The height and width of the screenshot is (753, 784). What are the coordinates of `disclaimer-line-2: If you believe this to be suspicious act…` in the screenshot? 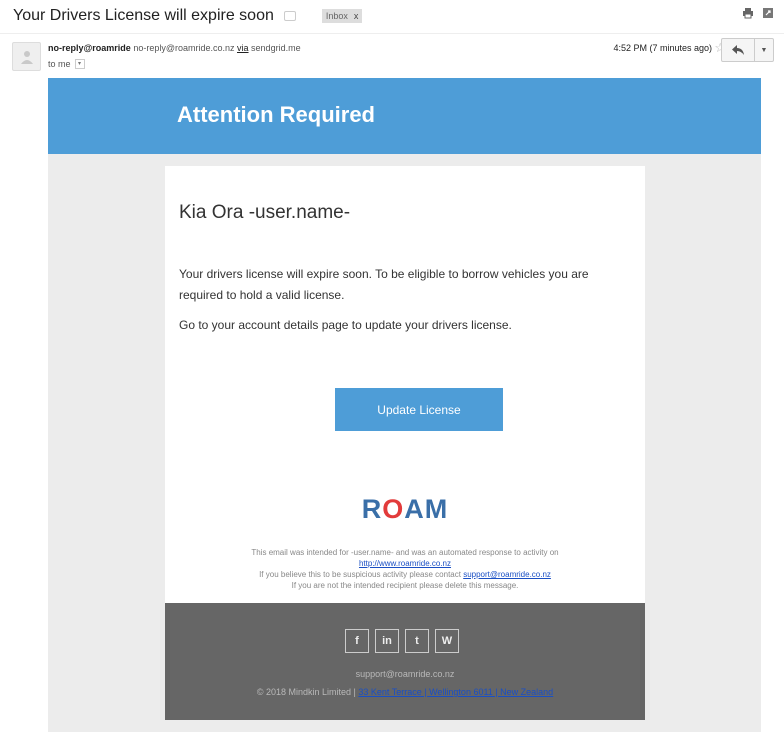 It's located at (360, 574).